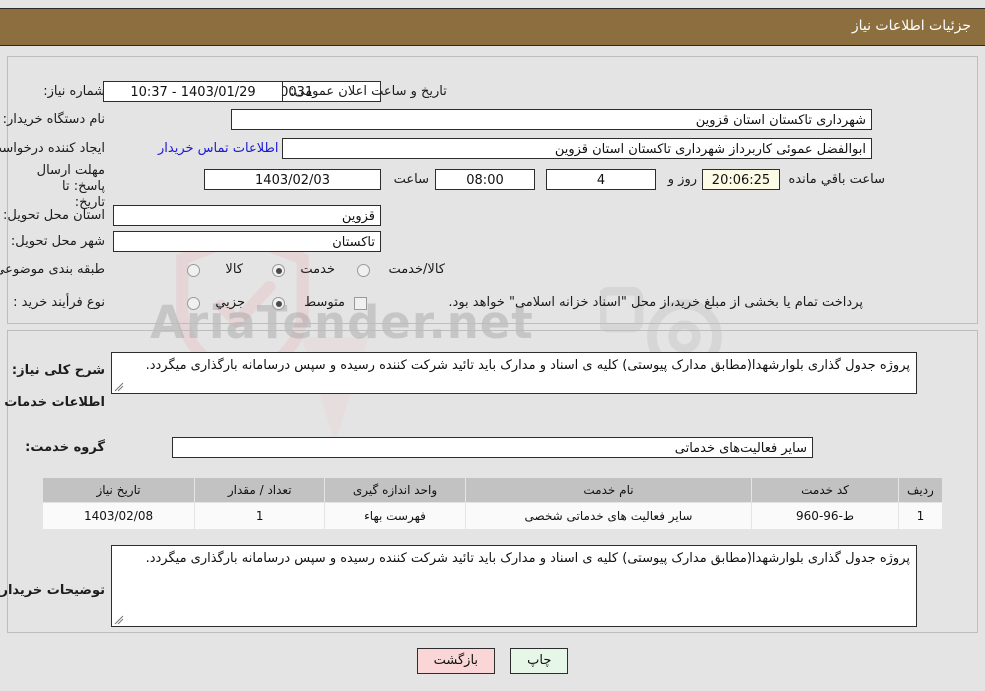  I want to click on countdown-timer-value: 20:06:25, so click(741, 179).